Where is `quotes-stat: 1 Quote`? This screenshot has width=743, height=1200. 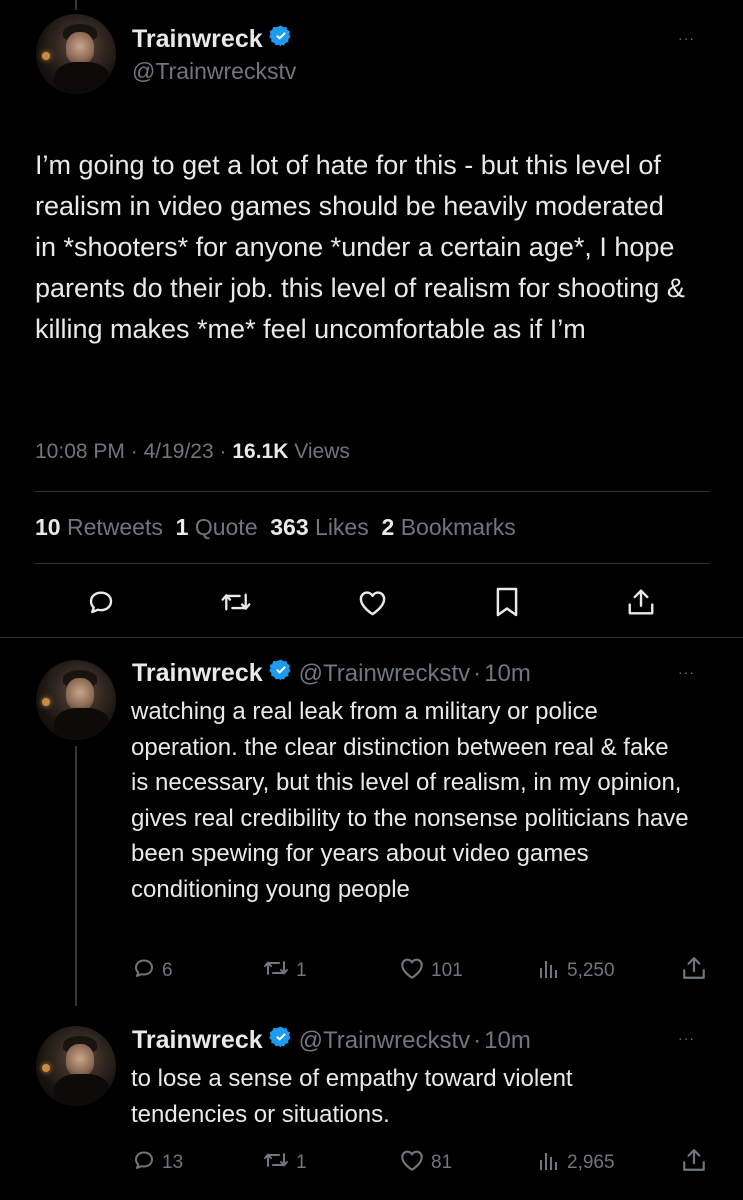
quotes-stat: 1 Quote is located at coordinates (217, 527).